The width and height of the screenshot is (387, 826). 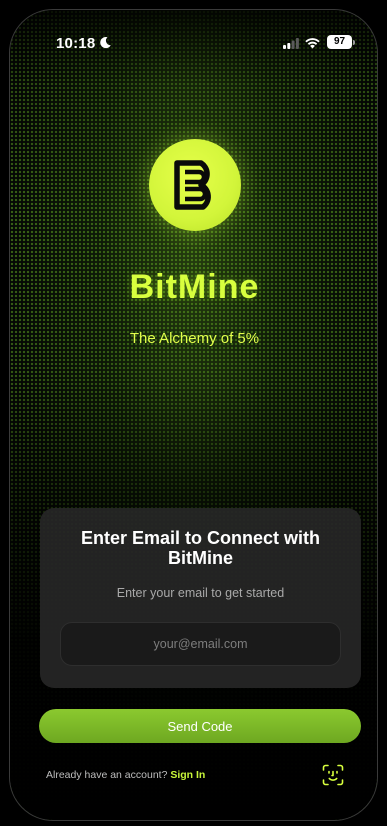 I want to click on brand-tagline: The Alchemy of 5%, so click(x=194, y=338).